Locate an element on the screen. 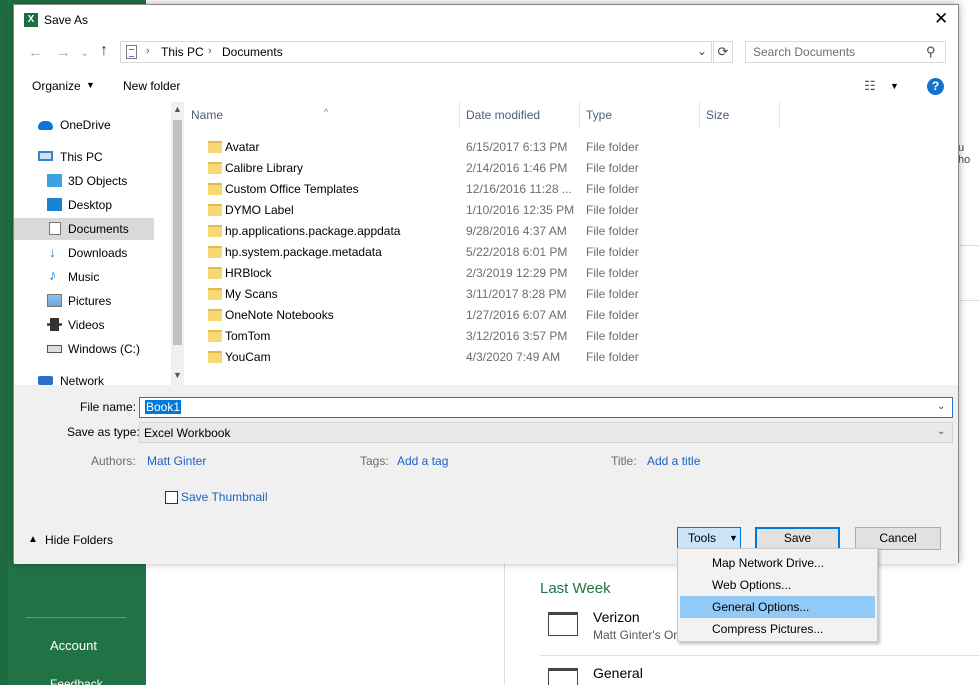 This screenshot has width=979, height=685. column-header-name: ^ Name is located at coordinates (322, 115).